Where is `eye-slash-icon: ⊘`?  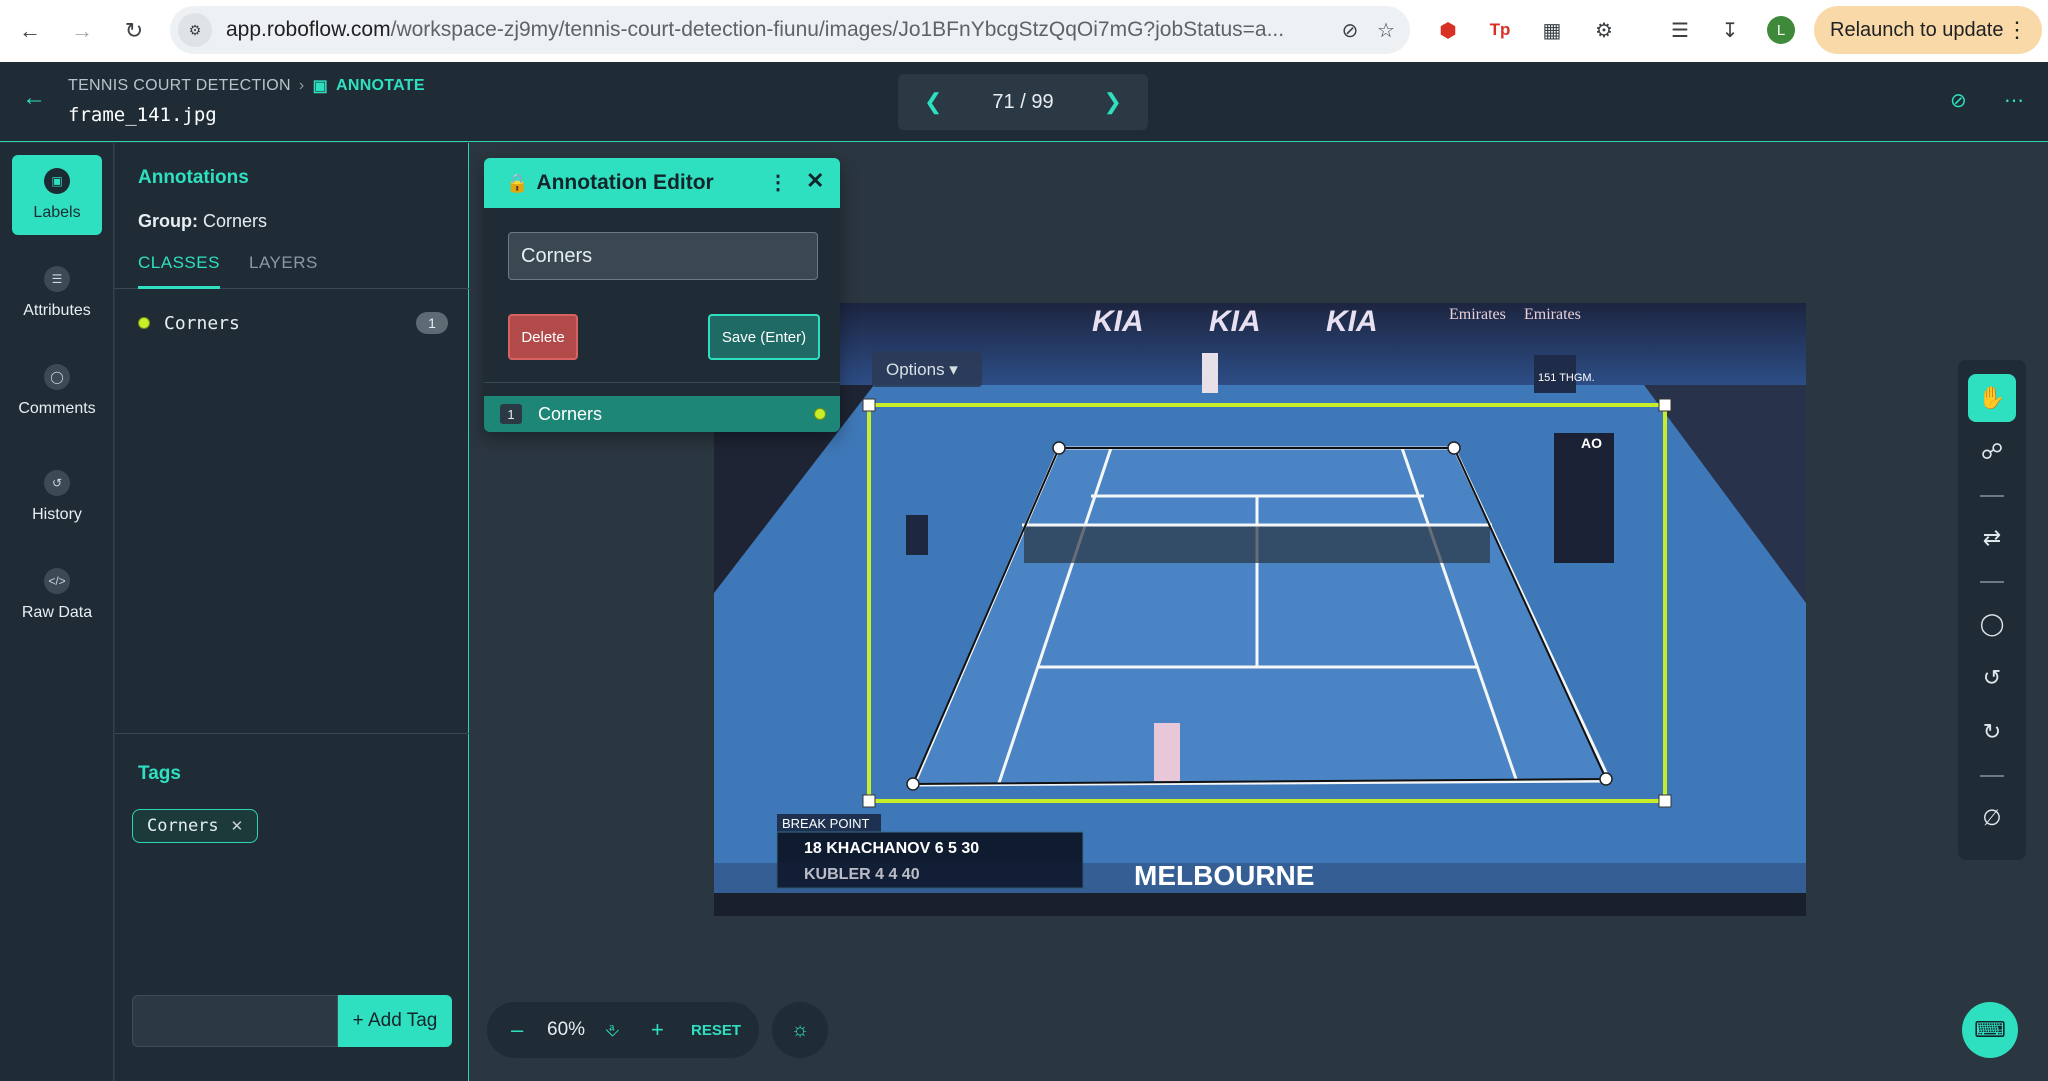
eye-slash-icon: ⊘ is located at coordinates (1350, 30).